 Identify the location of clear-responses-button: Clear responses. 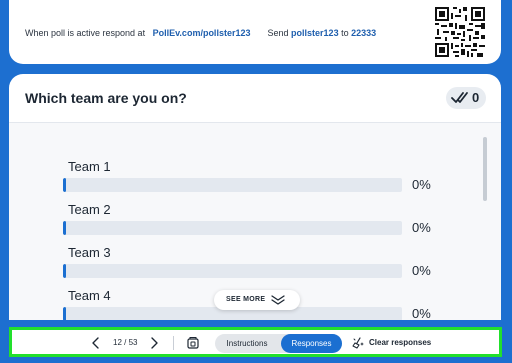
(397, 343).